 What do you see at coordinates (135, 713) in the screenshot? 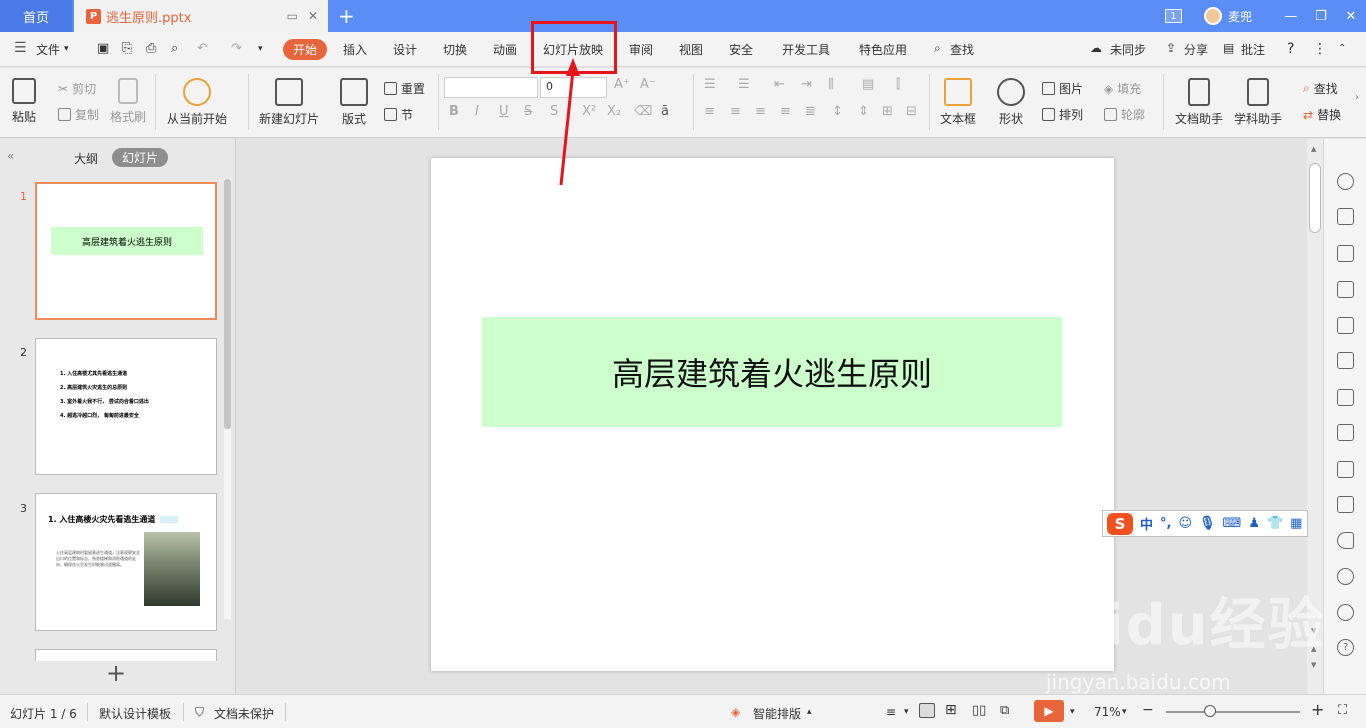
I see `template-name: 默认设计模板` at bounding box center [135, 713].